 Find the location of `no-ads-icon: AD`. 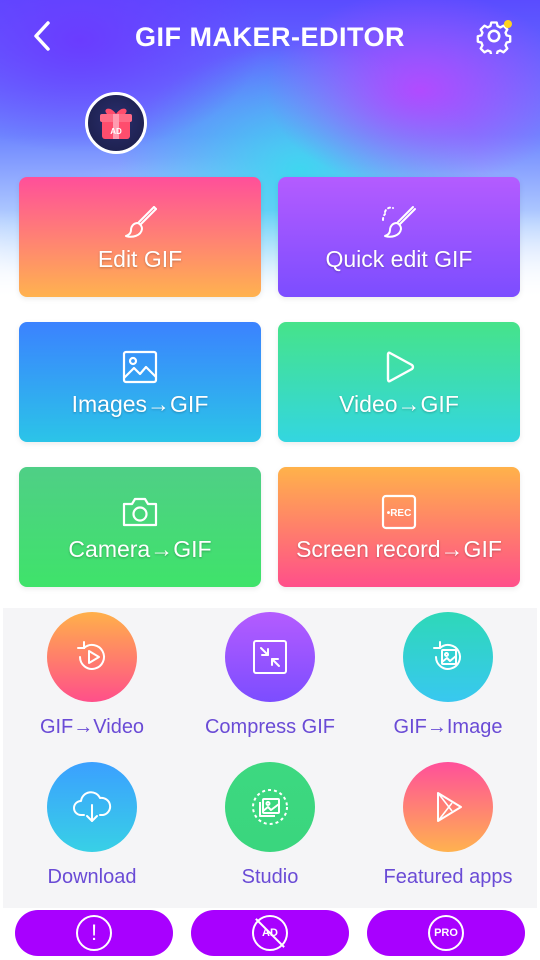

no-ads-icon: AD is located at coordinates (270, 933).